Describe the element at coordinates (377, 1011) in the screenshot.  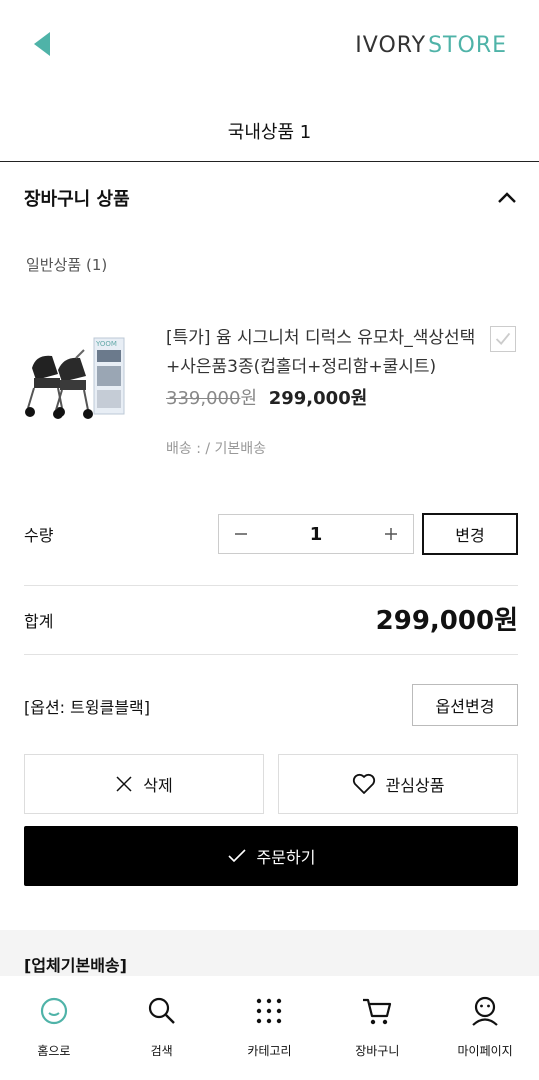
I see `cart-icon` at that location.